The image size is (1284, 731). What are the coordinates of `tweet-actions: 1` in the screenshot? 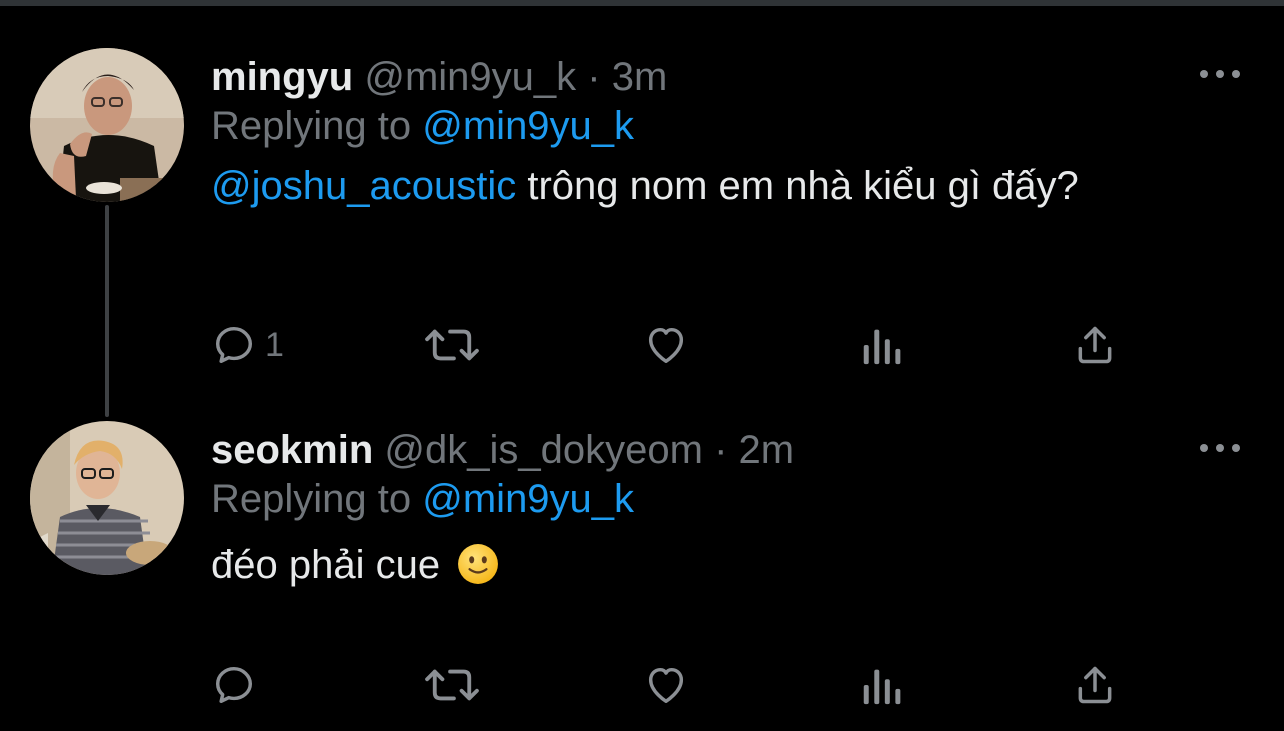 It's located at (671, 345).